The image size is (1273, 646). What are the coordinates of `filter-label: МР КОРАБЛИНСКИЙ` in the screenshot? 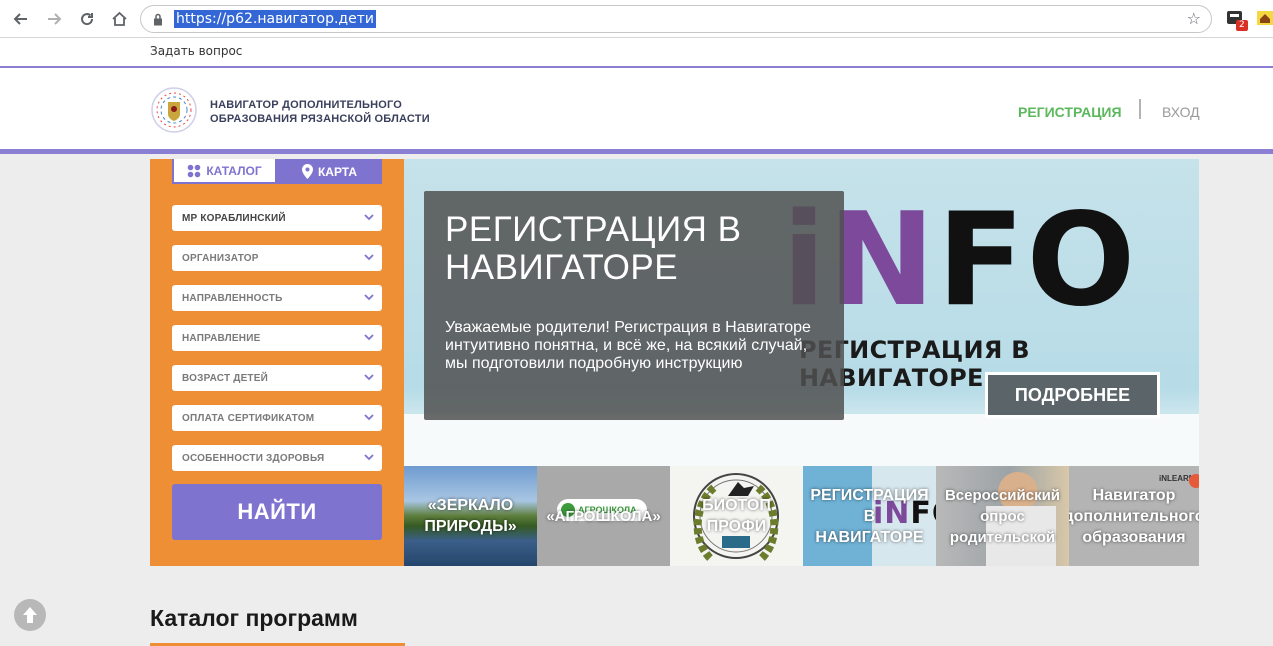 It's located at (234, 218).